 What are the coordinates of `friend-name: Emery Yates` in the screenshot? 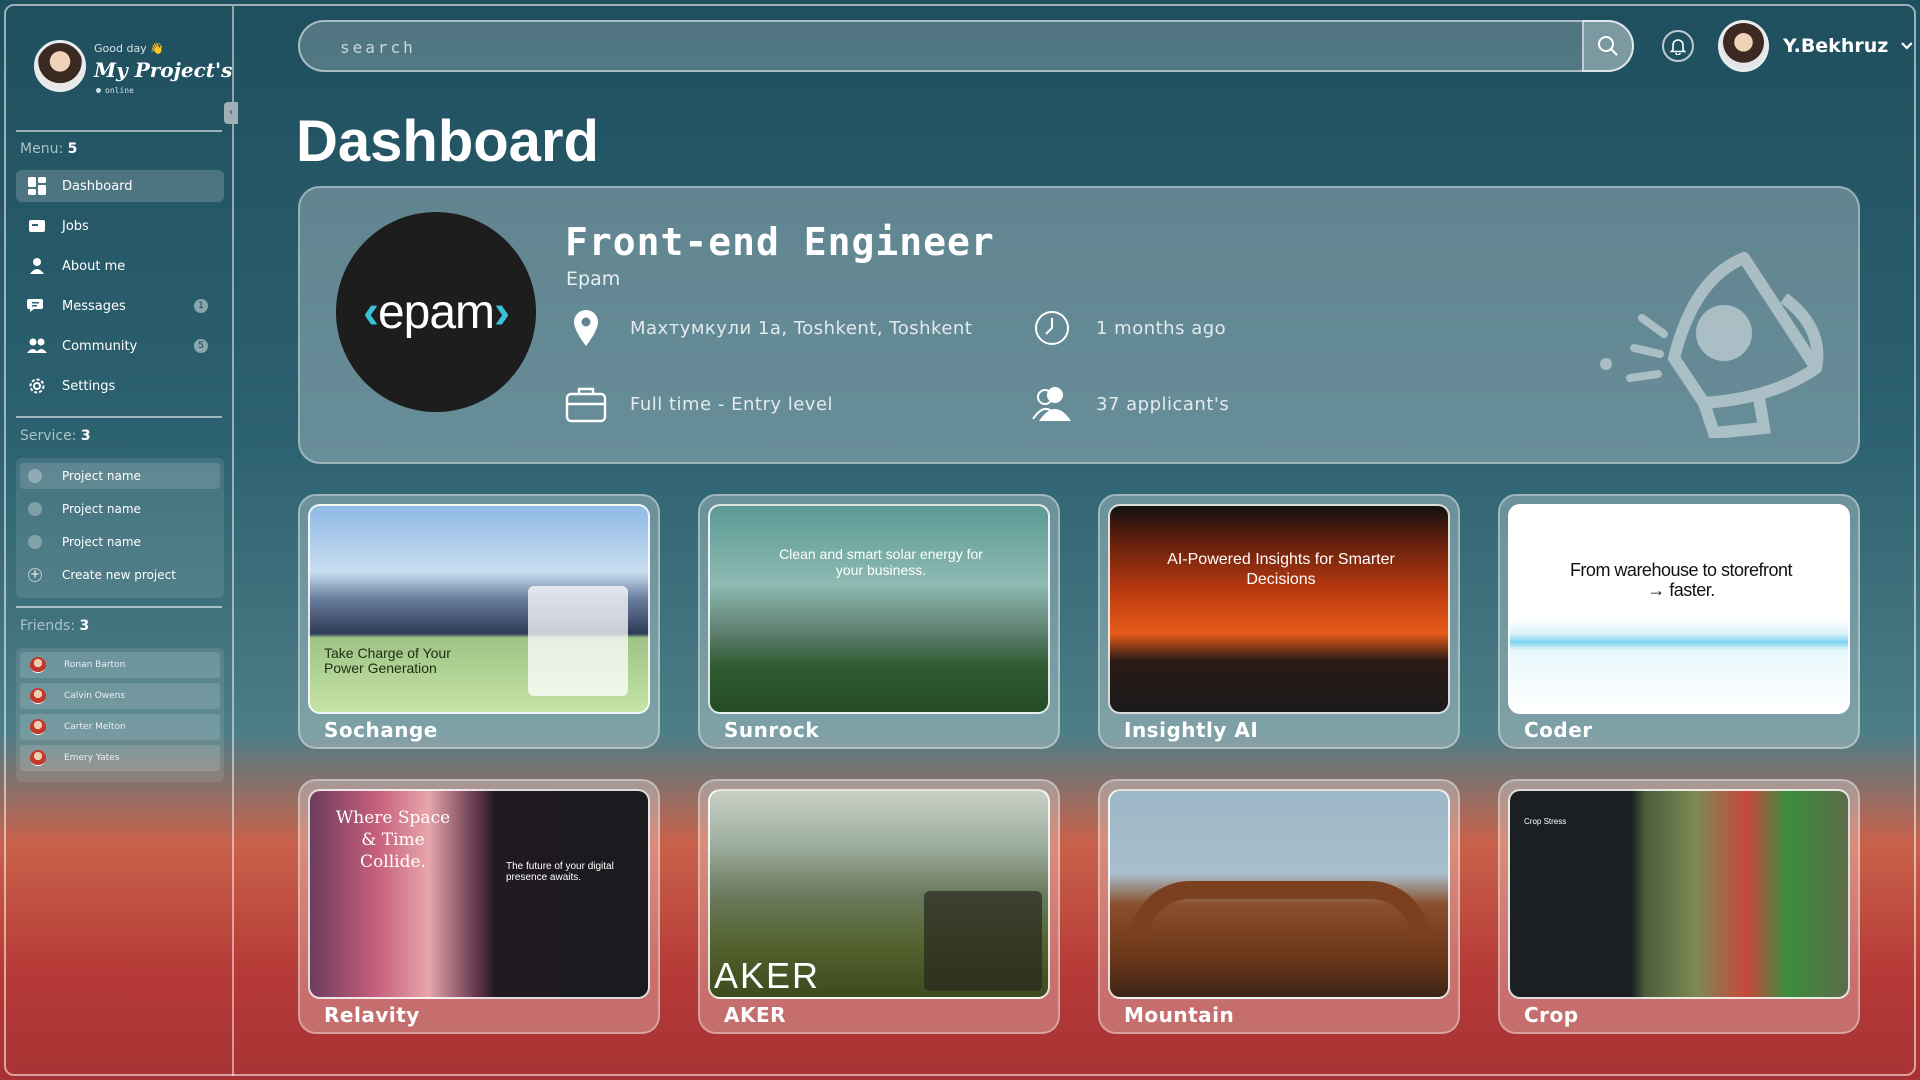 It's located at (92, 758).